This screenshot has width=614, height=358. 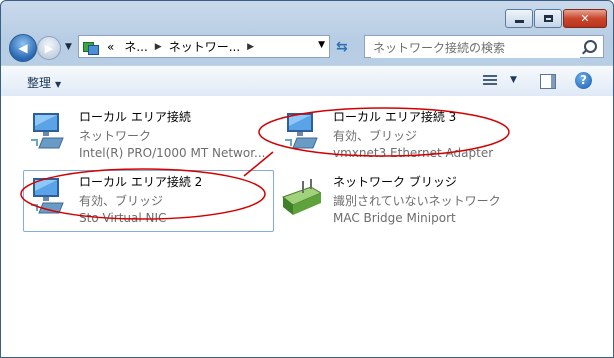 I want to click on refresh-button: ⇆, so click(x=346, y=48).